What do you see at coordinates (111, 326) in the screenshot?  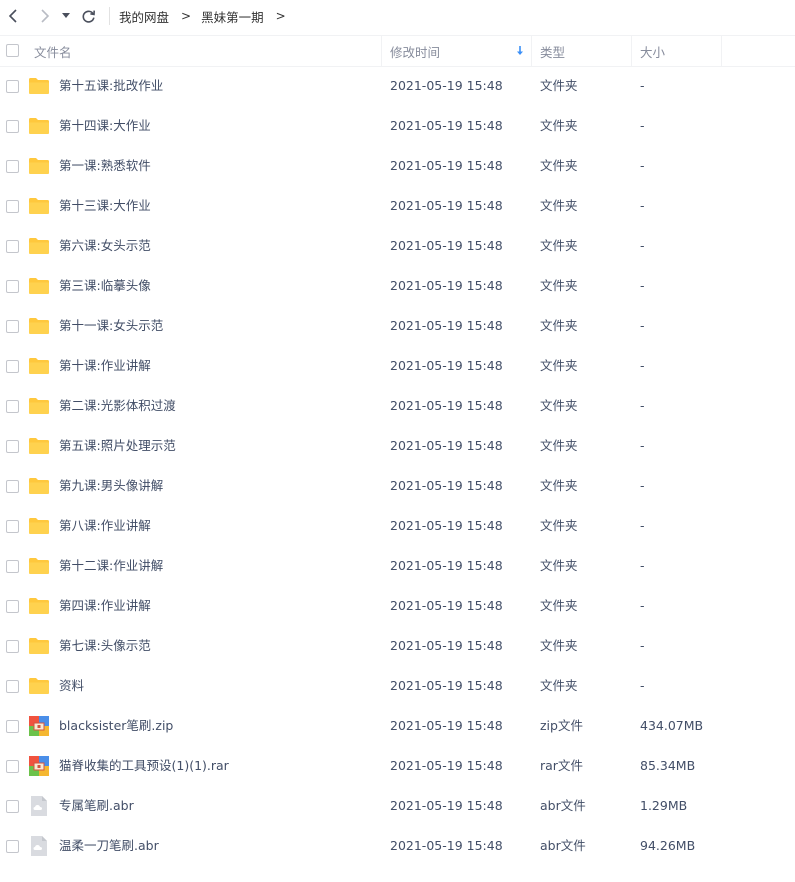 I see `file-name: 第十一课:女头示范` at bounding box center [111, 326].